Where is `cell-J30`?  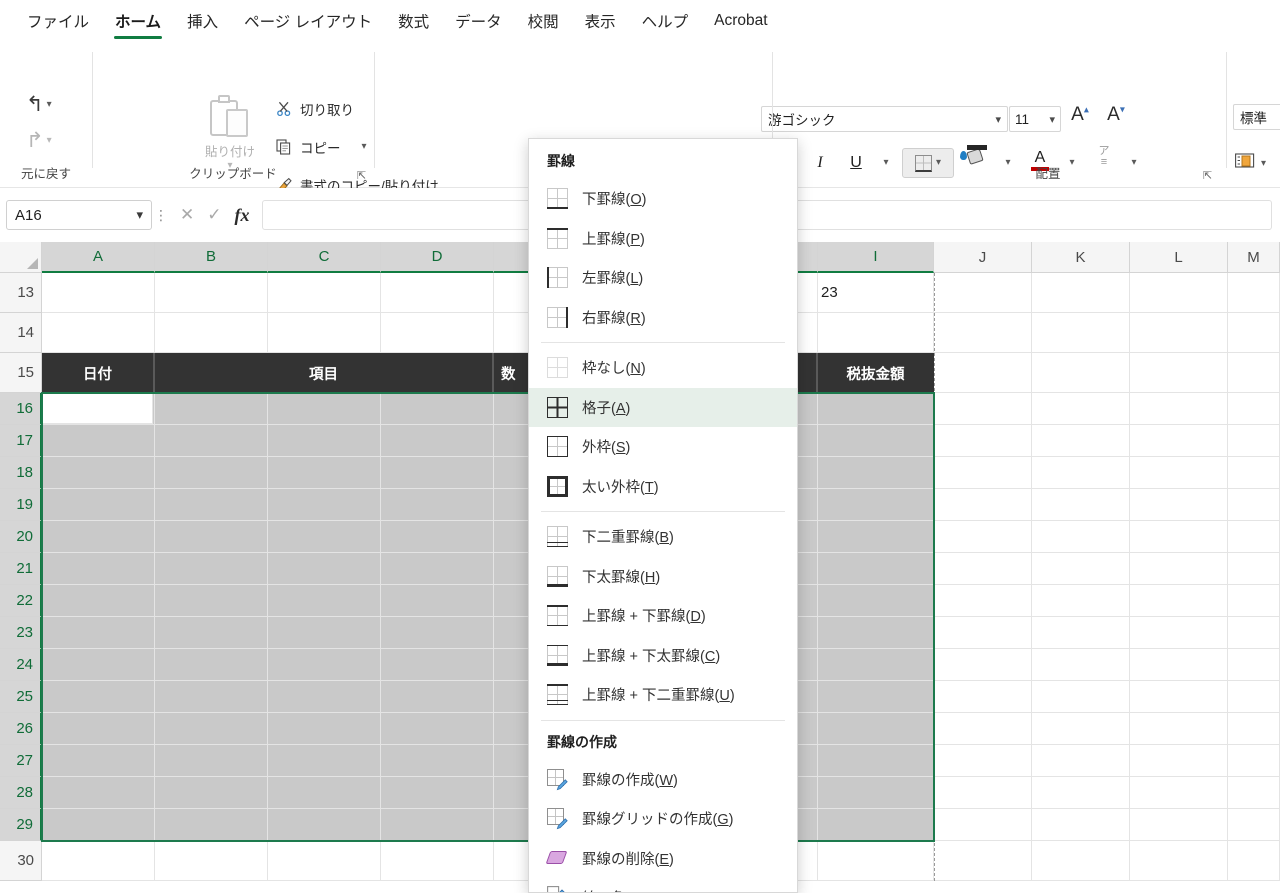 cell-J30 is located at coordinates (983, 861).